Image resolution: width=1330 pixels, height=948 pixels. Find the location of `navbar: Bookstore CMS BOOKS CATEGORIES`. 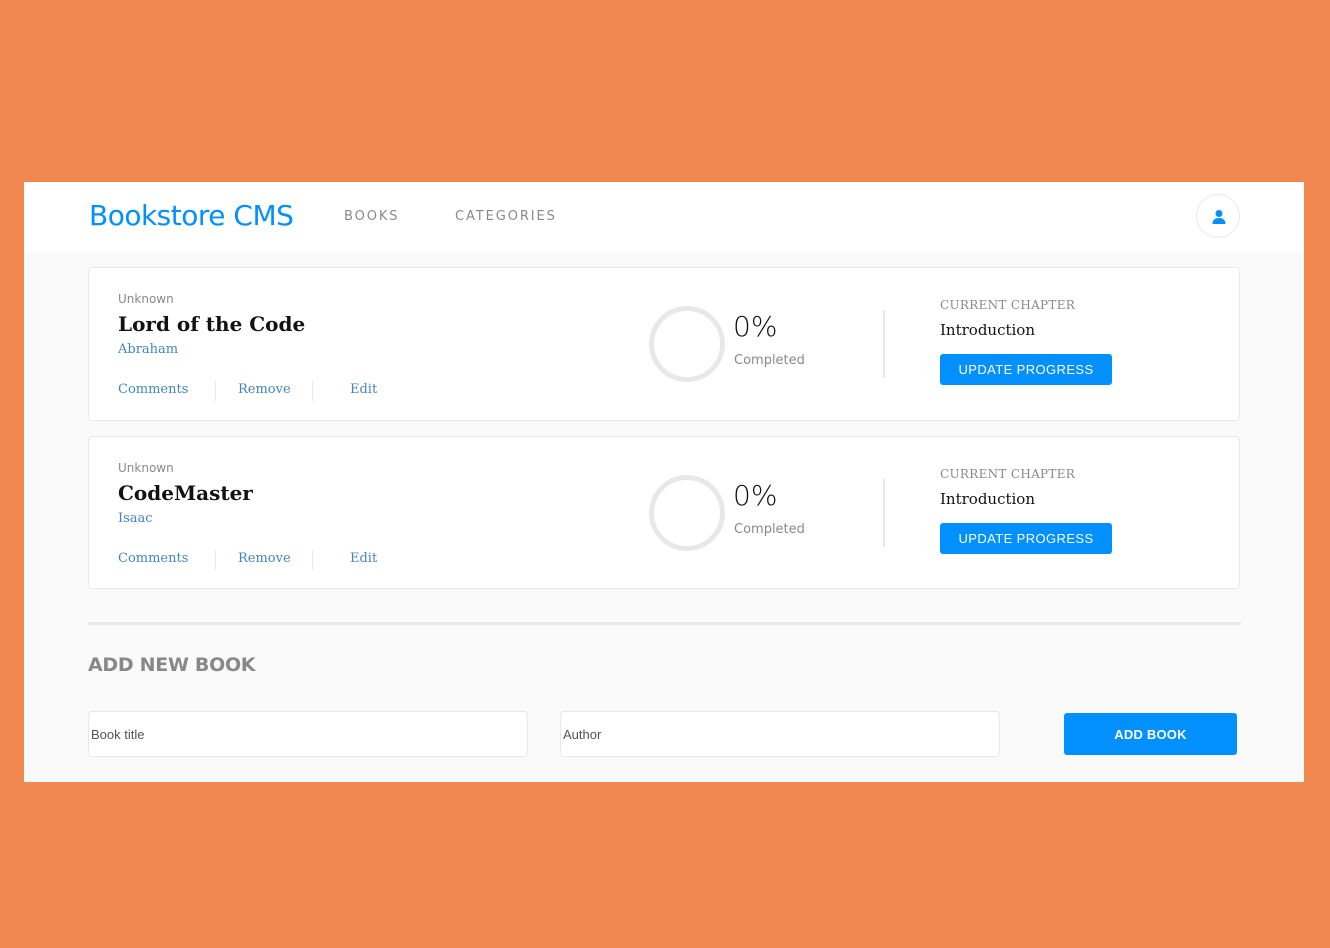

navbar: Bookstore CMS BOOKS CATEGORIES is located at coordinates (664, 217).